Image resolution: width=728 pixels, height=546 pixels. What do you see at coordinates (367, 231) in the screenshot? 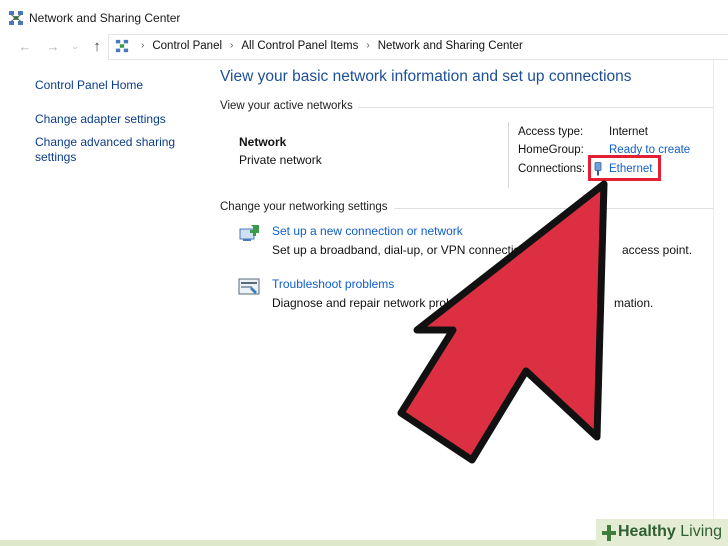
I see `setup-connection-link: Set up a new connection or network` at bounding box center [367, 231].